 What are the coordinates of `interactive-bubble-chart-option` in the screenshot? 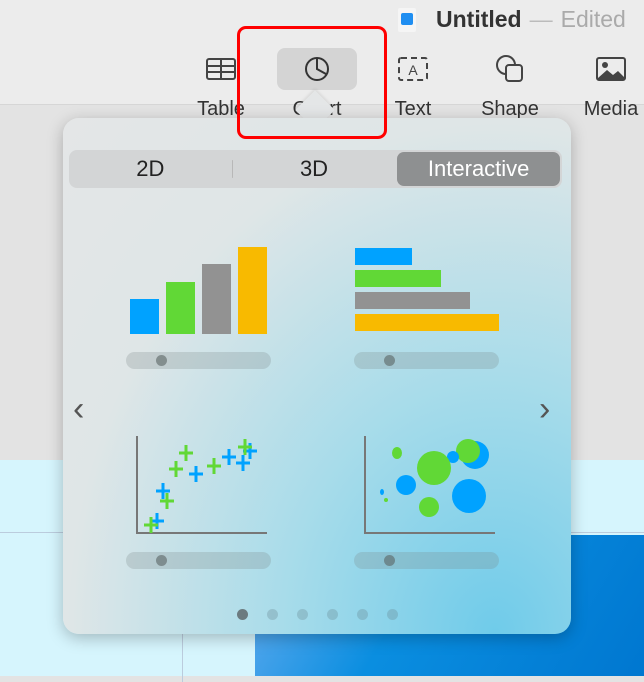 It's located at (431, 486).